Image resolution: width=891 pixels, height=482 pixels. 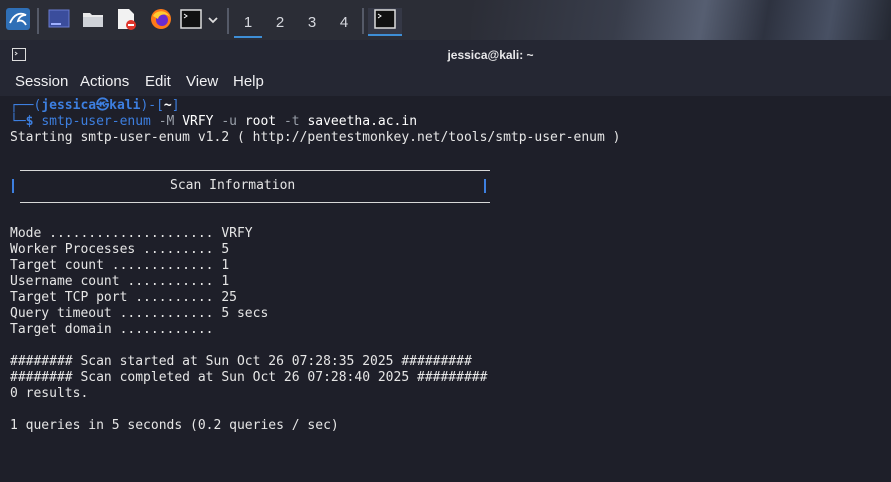 I want to click on launcher-dropdown-button, so click(x=213, y=21).